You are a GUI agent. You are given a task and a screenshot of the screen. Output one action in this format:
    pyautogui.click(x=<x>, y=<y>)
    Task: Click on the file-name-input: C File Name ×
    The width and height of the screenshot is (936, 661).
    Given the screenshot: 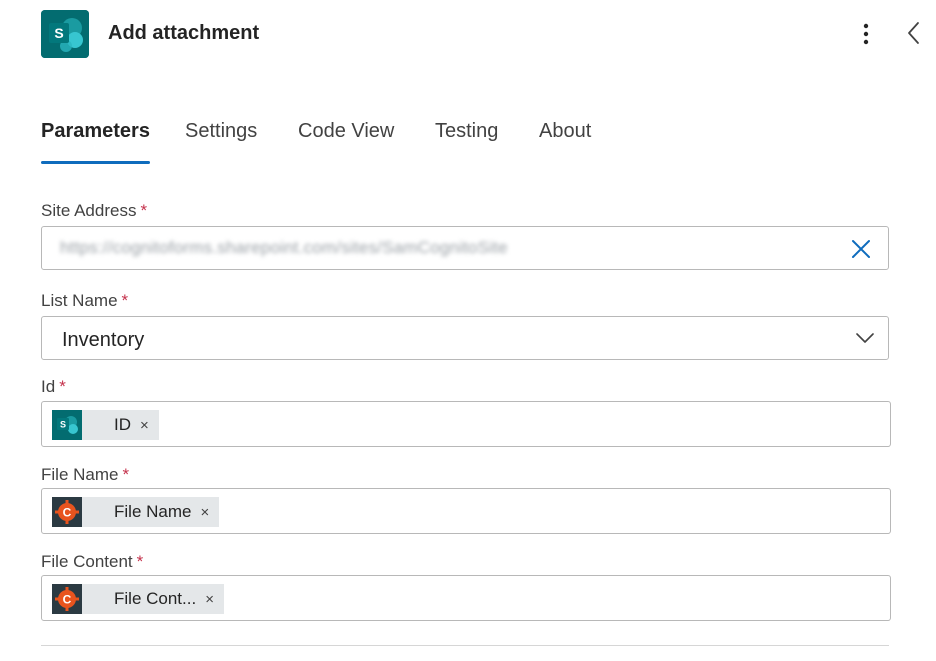 What is the action you would take?
    pyautogui.click(x=466, y=511)
    